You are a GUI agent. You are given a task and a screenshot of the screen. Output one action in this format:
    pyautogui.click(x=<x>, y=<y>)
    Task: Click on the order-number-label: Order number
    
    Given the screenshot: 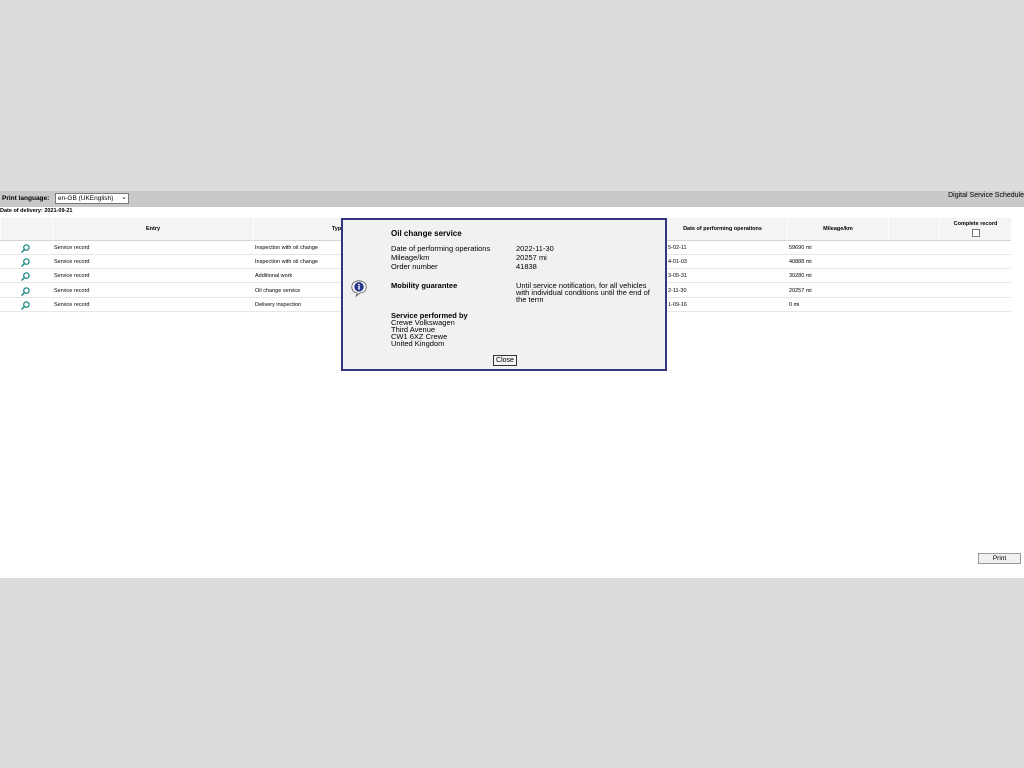 What is the action you would take?
    pyautogui.click(x=414, y=266)
    